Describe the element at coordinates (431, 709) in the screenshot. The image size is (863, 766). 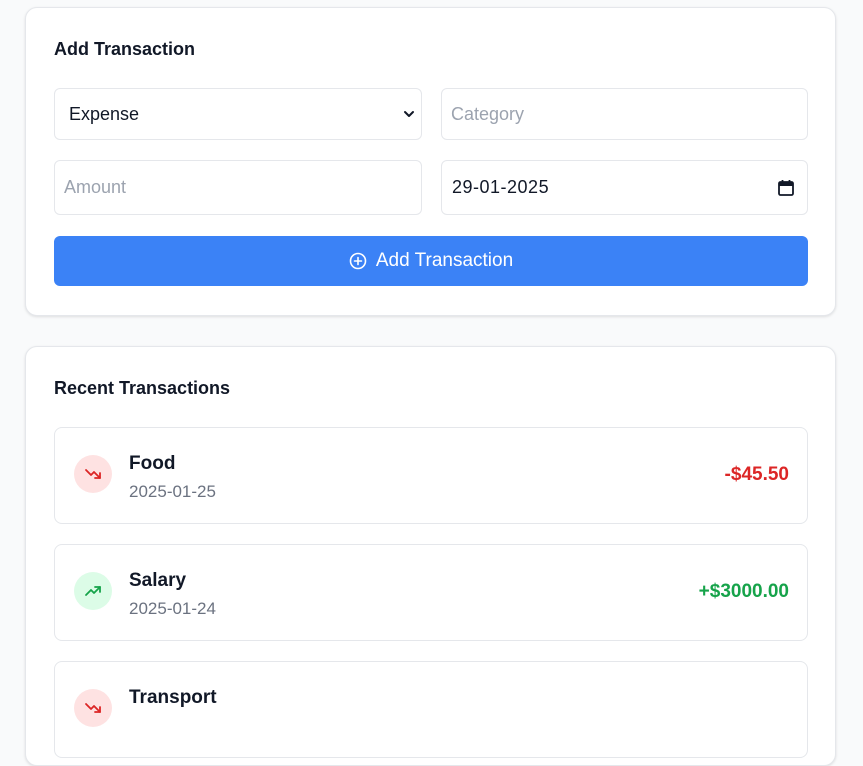
I see `transaction-row: Transport` at that location.